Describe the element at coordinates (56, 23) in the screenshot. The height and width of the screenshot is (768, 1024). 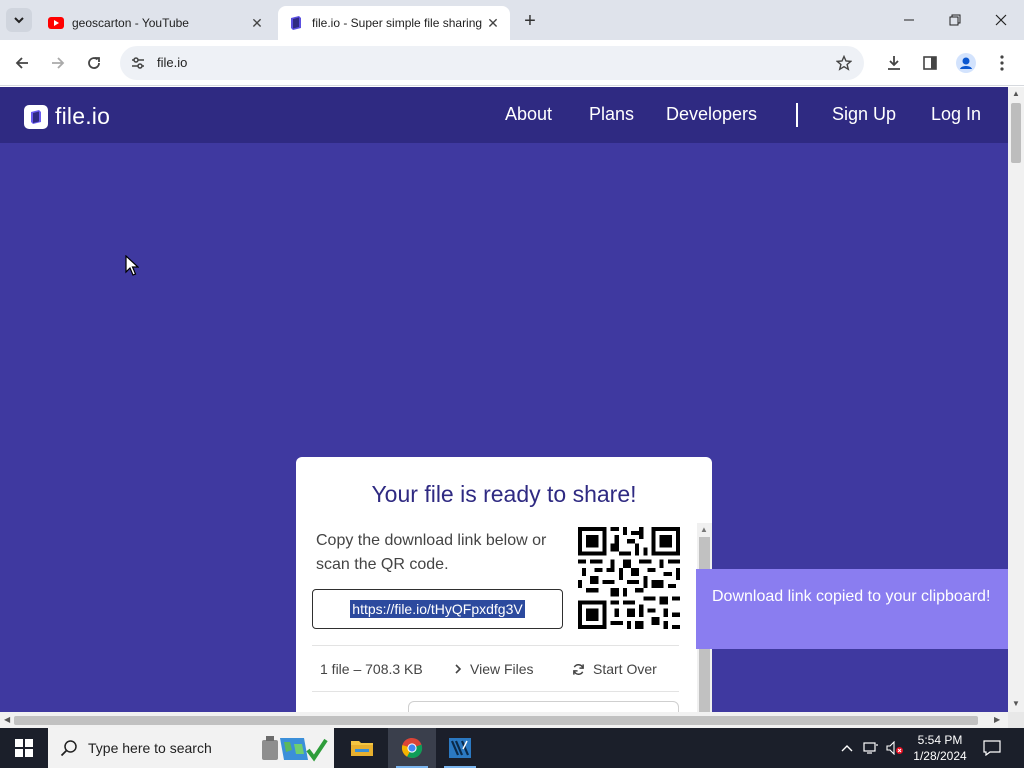
I see `youtube-icon` at that location.